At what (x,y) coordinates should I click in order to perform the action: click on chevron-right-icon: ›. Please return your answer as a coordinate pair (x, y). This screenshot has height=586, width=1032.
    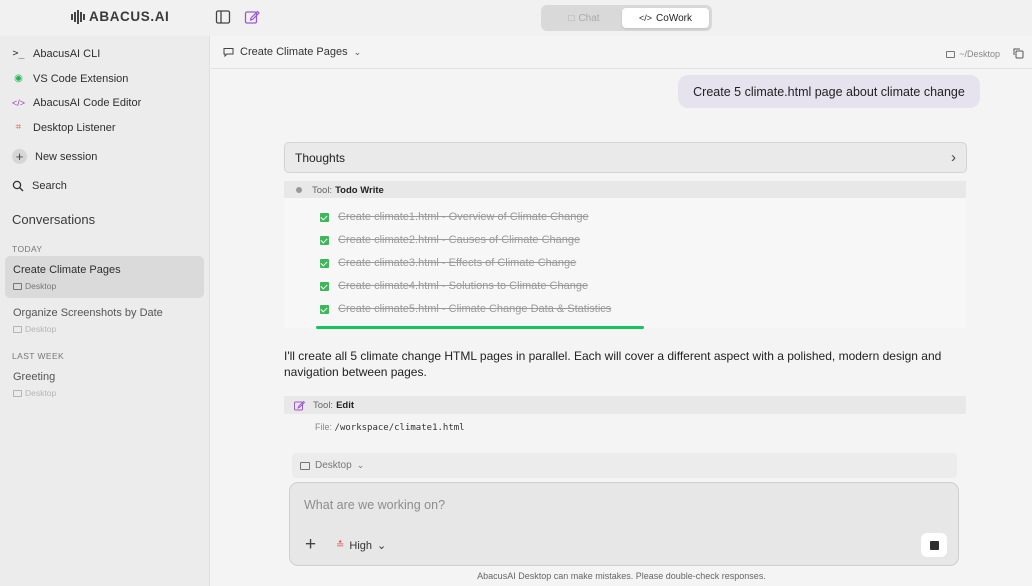
    Looking at the image, I should click on (953, 157).